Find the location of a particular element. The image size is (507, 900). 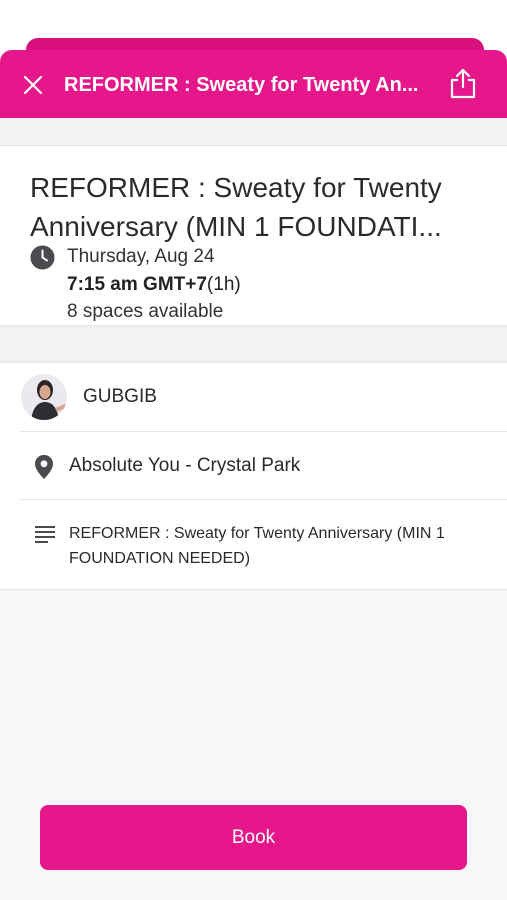

close-icon is located at coordinates (33, 85).